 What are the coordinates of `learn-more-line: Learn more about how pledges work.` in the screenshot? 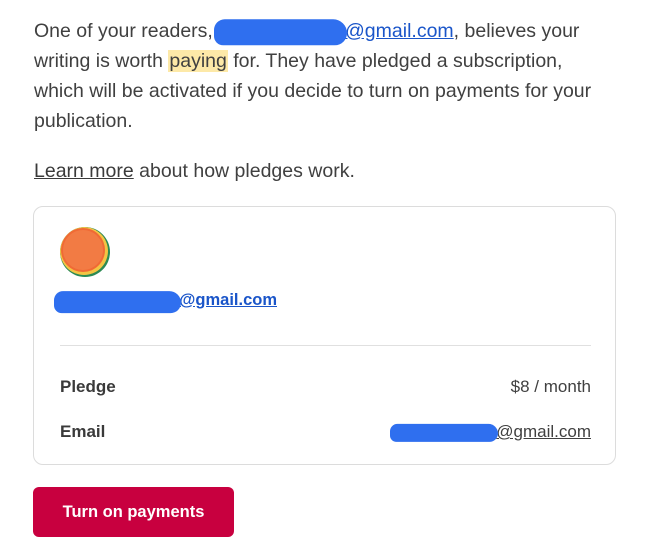 It's located at (194, 171).